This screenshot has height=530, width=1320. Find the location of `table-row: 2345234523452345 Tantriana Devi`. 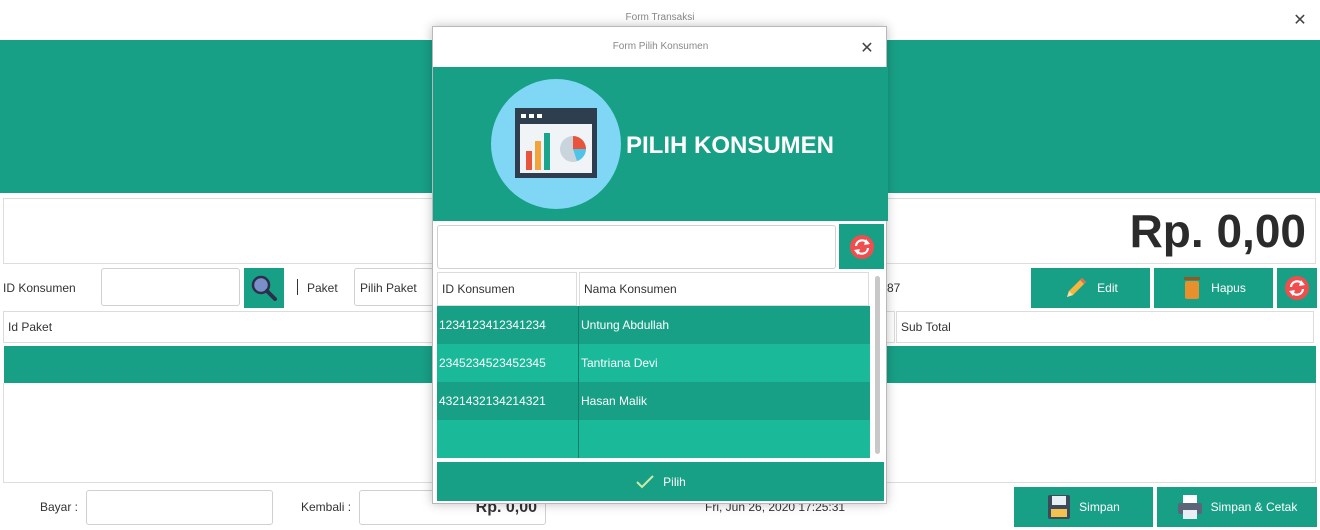

table-row: 2345234523452345 Tantriana Devi is located at coordinates (653, 363).